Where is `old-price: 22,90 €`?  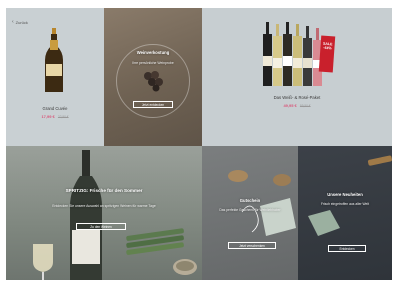 old-price: 22,90 € is located at coordinates (63, 117).